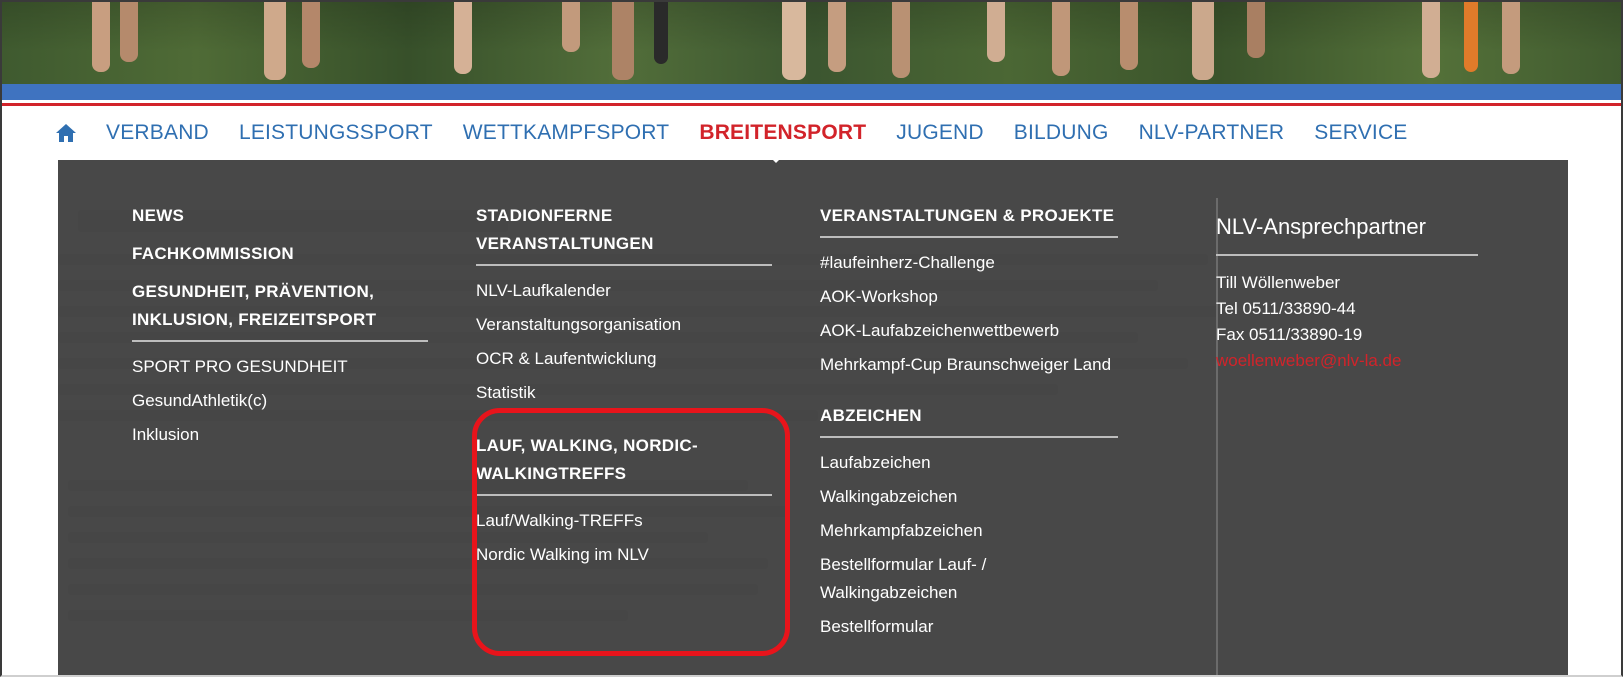 The height and width of the screenshot is (677, 1623). Describe the element at coordinates (1278, 282) in the screenshot. I see `contact-name: Till Wöllenweber` at that location.